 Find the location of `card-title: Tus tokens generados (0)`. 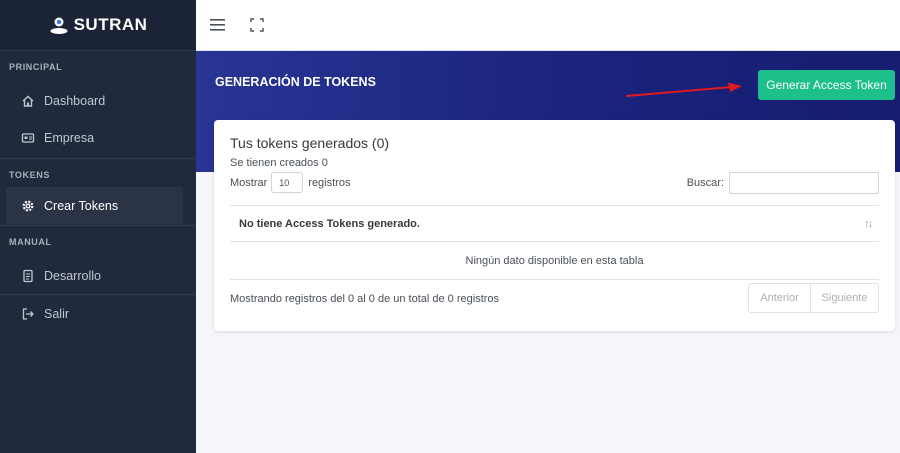

card-title: Tus tokens generados (0) is located at coordinates (310, 143).